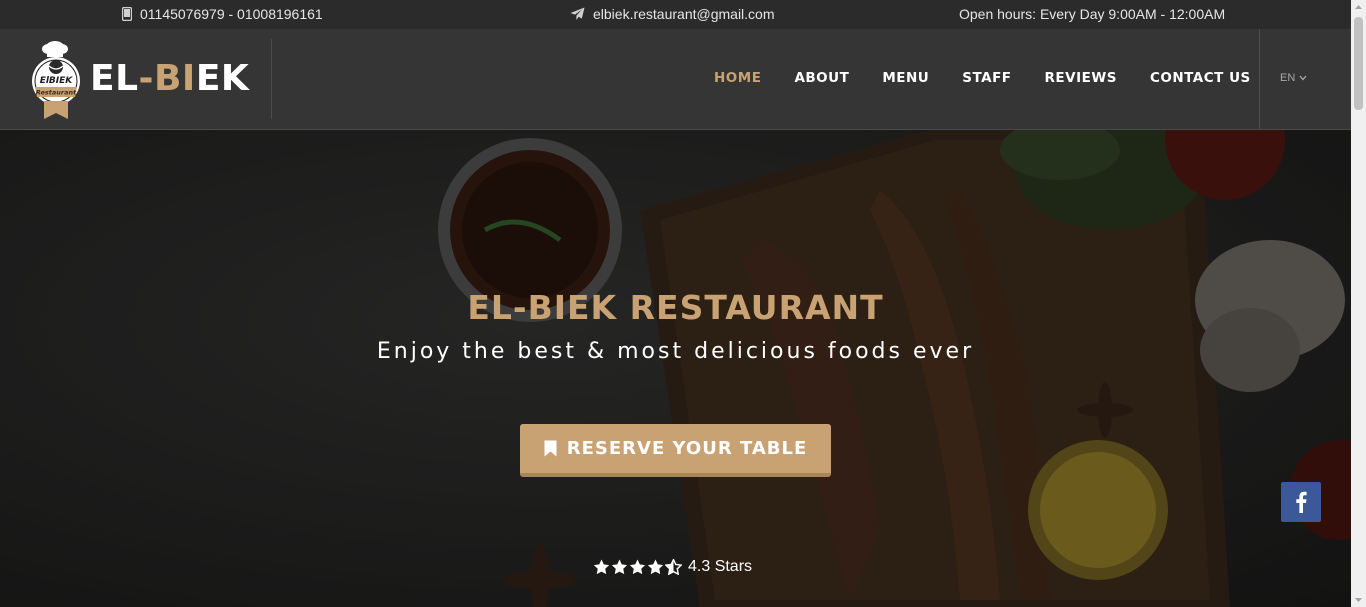 This screenshot has width=1366, height=607. What do you see at coordinates (1200, 78) in the screenshot?
I see `nav-contact-us: CONTACT US` at bounding box center [1200, 78].